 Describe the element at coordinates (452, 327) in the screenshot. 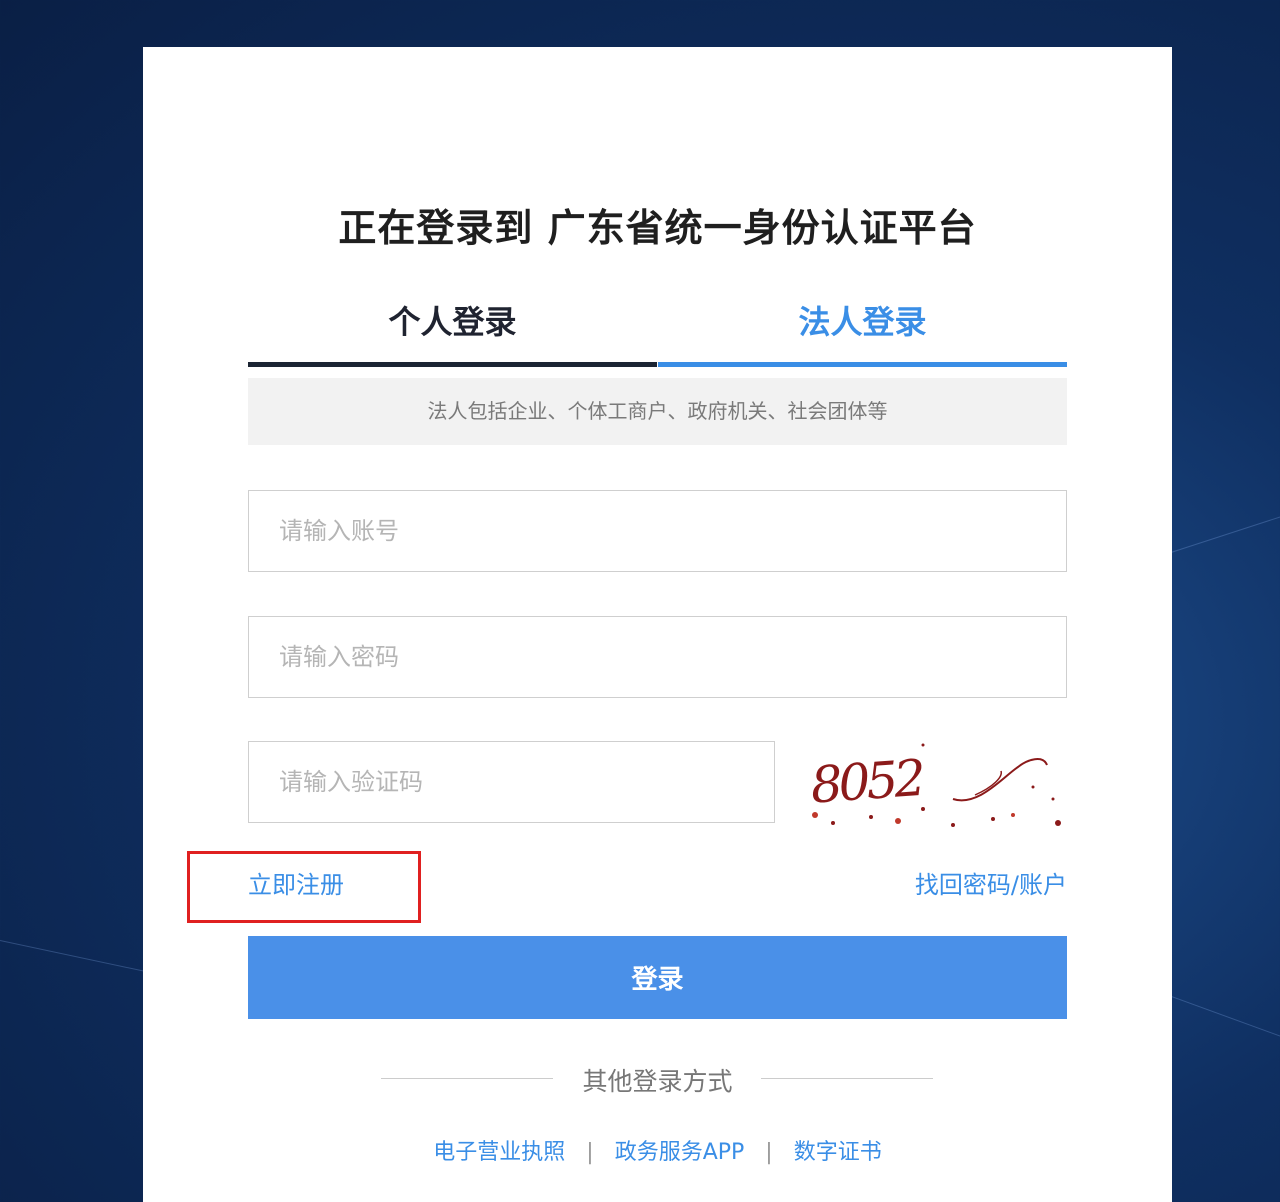

I see `tab-personal-login: 个人登录` at that location.